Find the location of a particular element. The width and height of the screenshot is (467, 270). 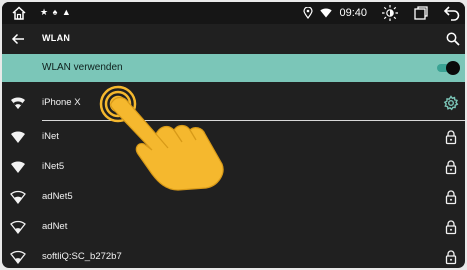

network-name: iPhone X is located at coordinates (61, 102).